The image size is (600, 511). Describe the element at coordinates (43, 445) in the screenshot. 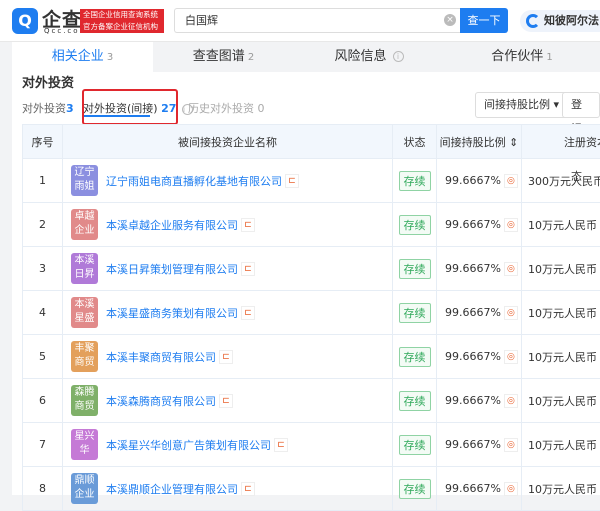

I see `row-index: 7` at that location.